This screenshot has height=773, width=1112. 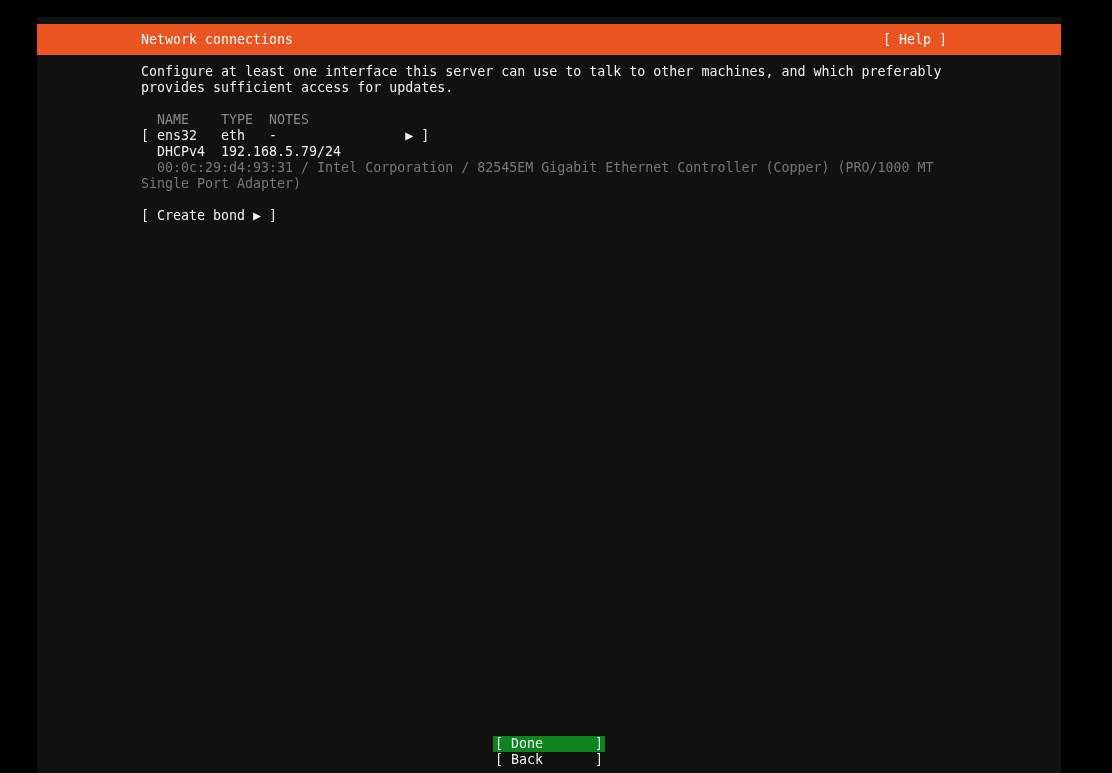 I want to click on ip-address: 192.168.5.79/24, so click(x=281, y=152).